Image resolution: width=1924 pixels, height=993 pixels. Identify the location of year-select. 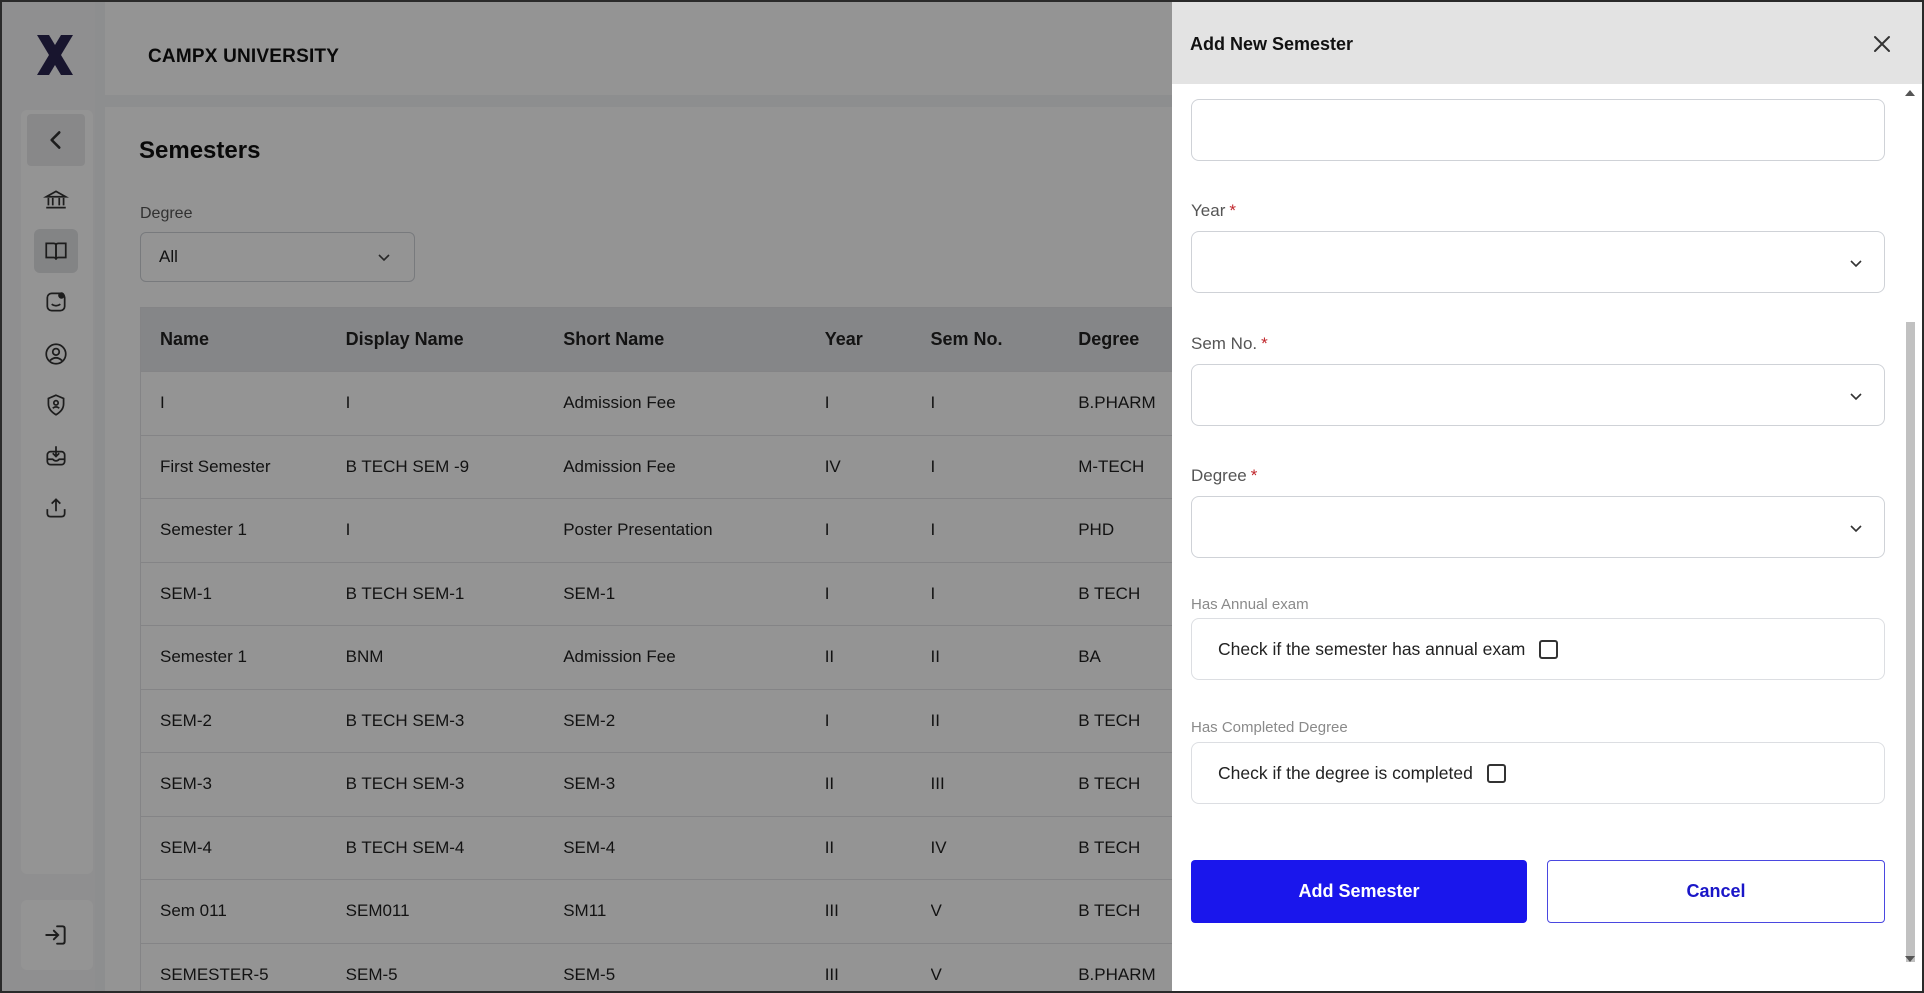
(1538, 262).